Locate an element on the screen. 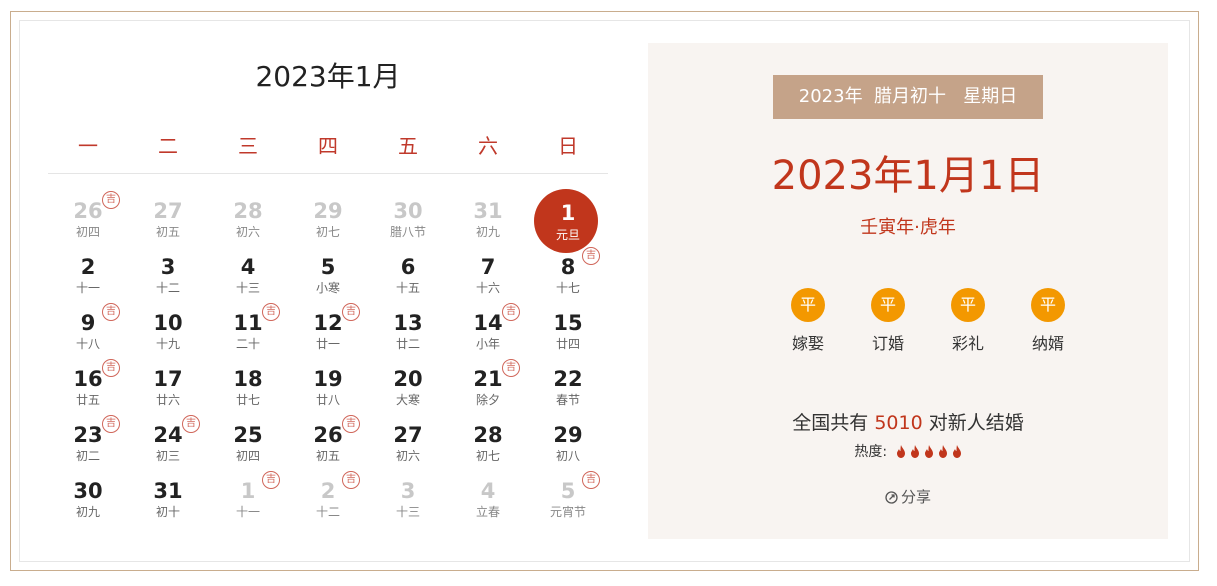 This screenshot has width=1217, height=586. weekday-label: 六 is located at coordinates (488, 146).